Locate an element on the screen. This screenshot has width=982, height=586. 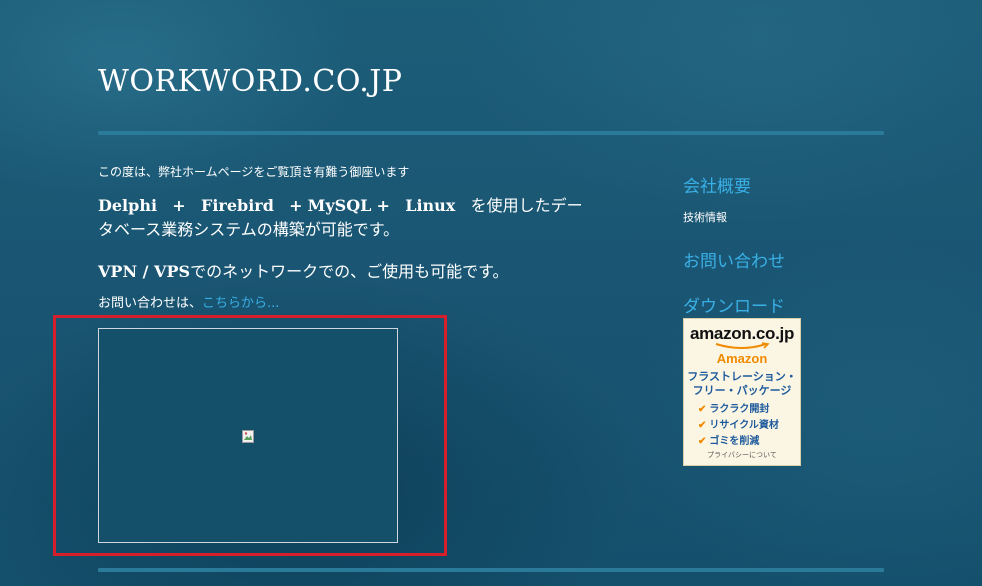
badge-feature-item: ✔ ラクラク開封 is located at coordinates (749, 410).